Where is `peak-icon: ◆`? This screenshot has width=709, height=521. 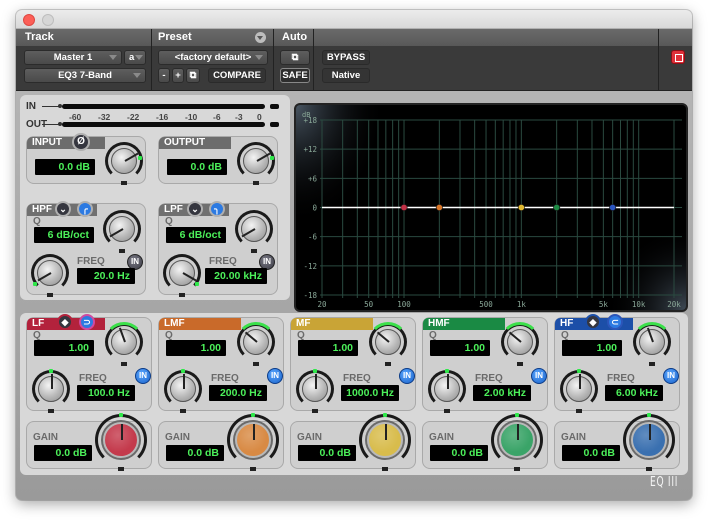 peak-icon: ◆ is located at coordinates (65, 322).